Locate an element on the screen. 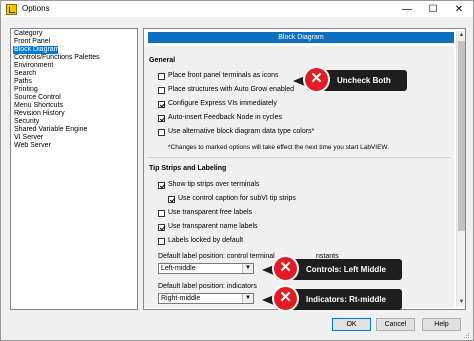  category-item-printing: Printing is located at coordinates (25, 90).